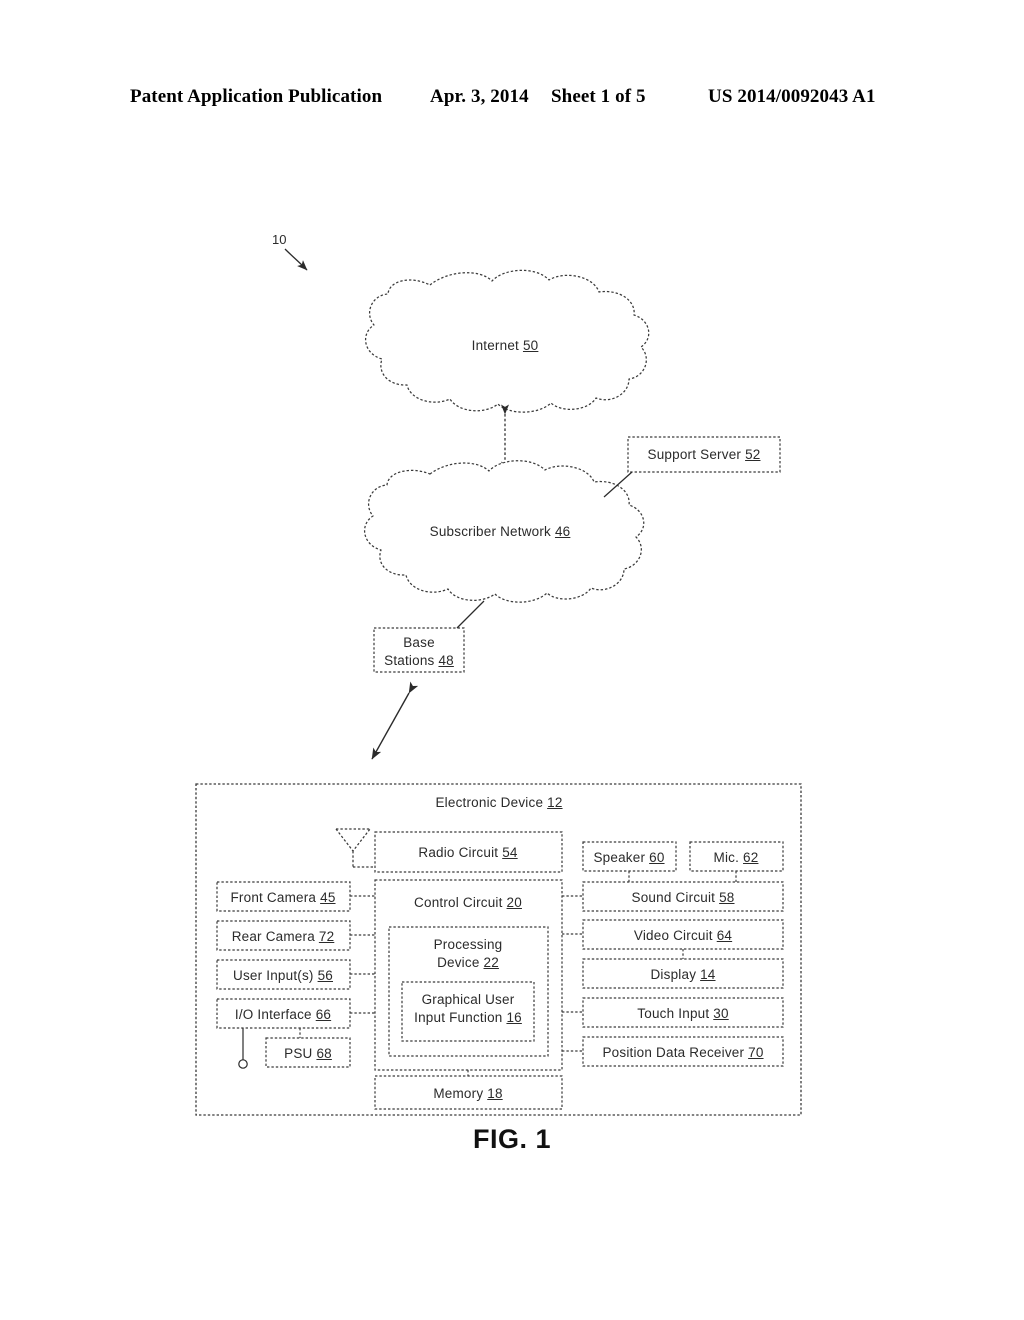 The width and height of the screenshot is (1024, 1320). I want to click on video-circuit-label: Video Circuit 64, so click(683, 935).